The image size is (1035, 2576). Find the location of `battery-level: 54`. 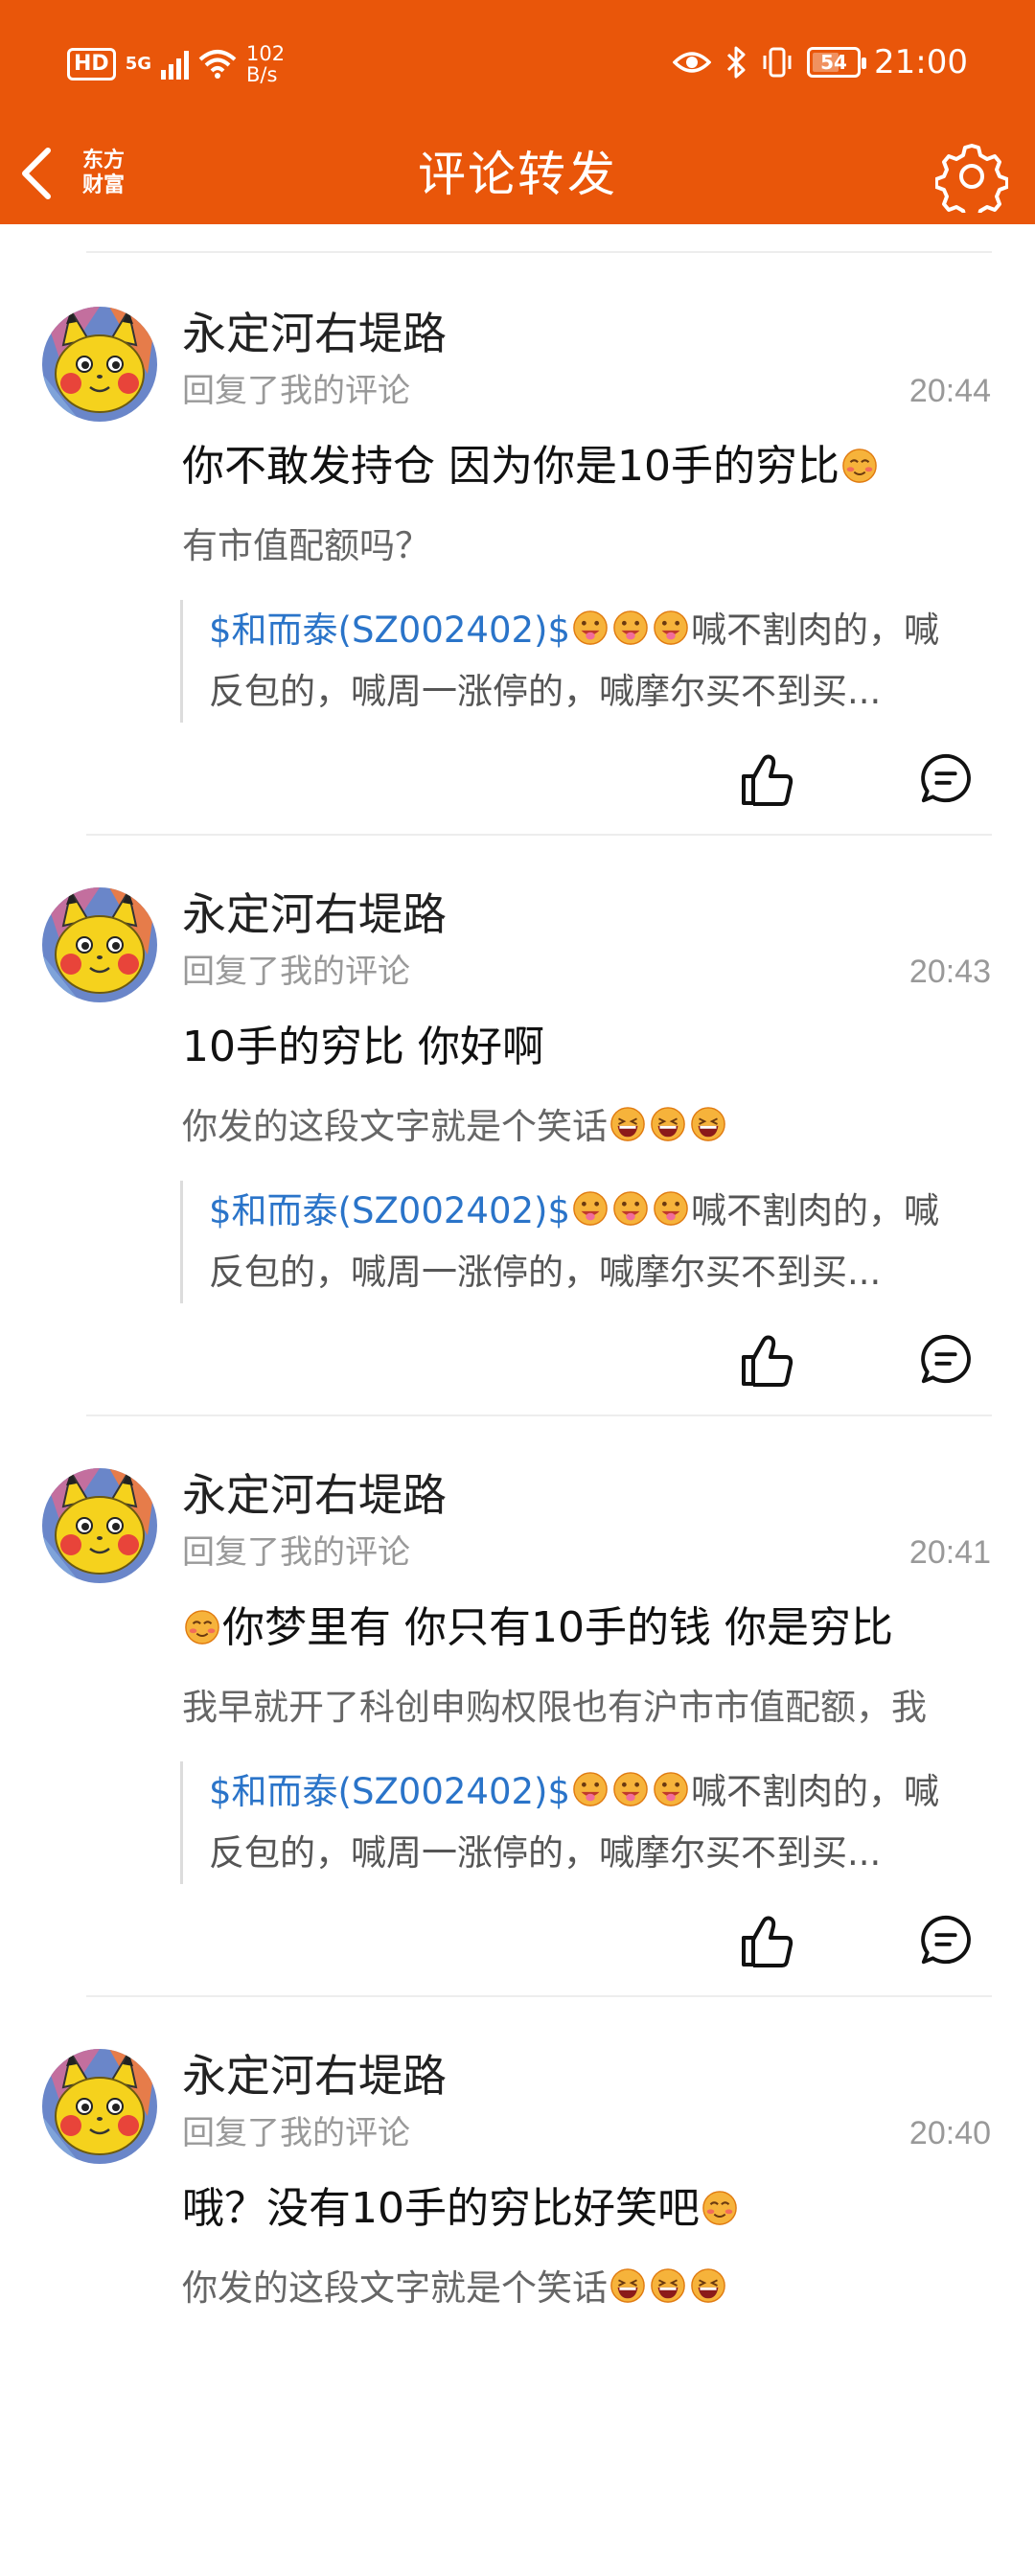

battery-level: 54 is located at coordinates (833, 63).